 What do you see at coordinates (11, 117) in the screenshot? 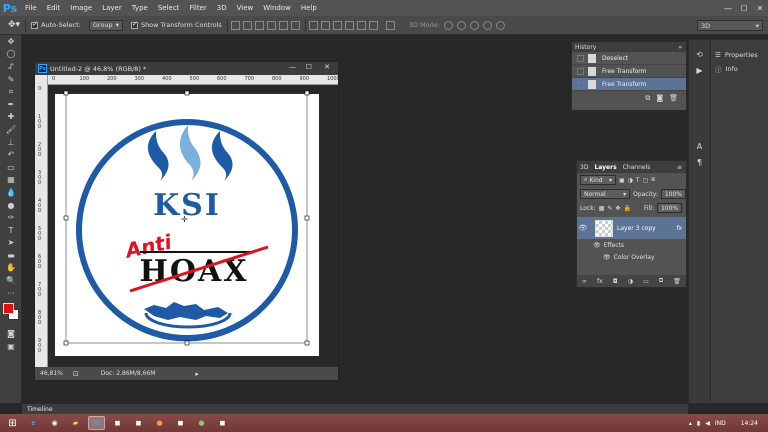
I see `healing-tool-icon: ✚` at bounding box center [11, 117].